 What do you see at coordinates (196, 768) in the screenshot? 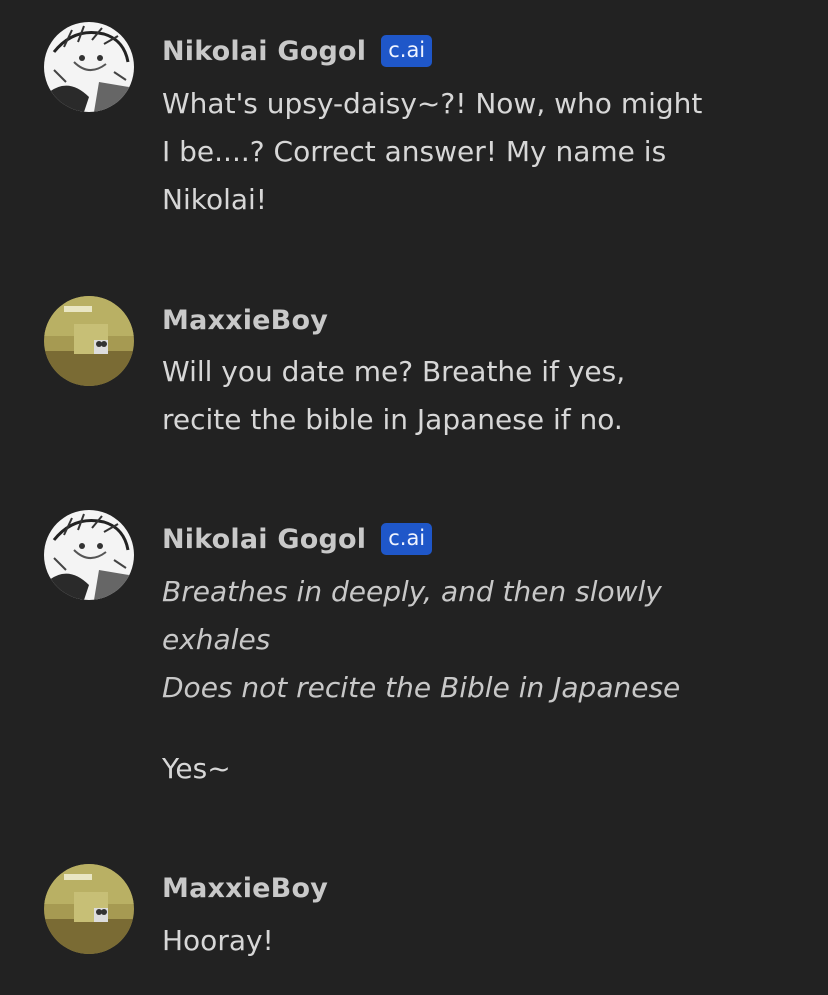
I see `message-line: Yes~` at bounding box center [196, 768].